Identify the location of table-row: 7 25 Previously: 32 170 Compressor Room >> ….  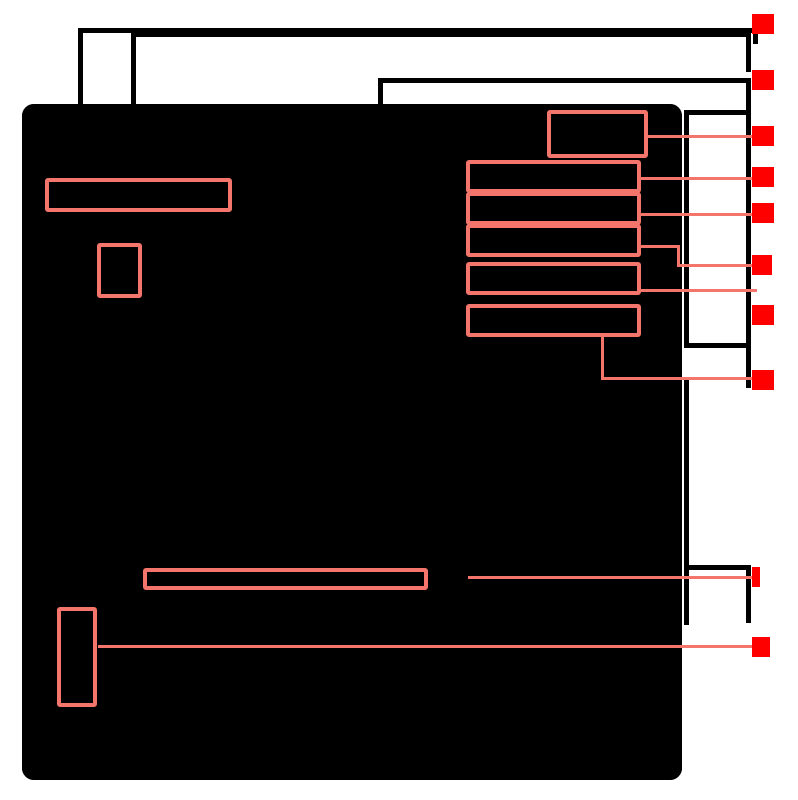
(354, 658).